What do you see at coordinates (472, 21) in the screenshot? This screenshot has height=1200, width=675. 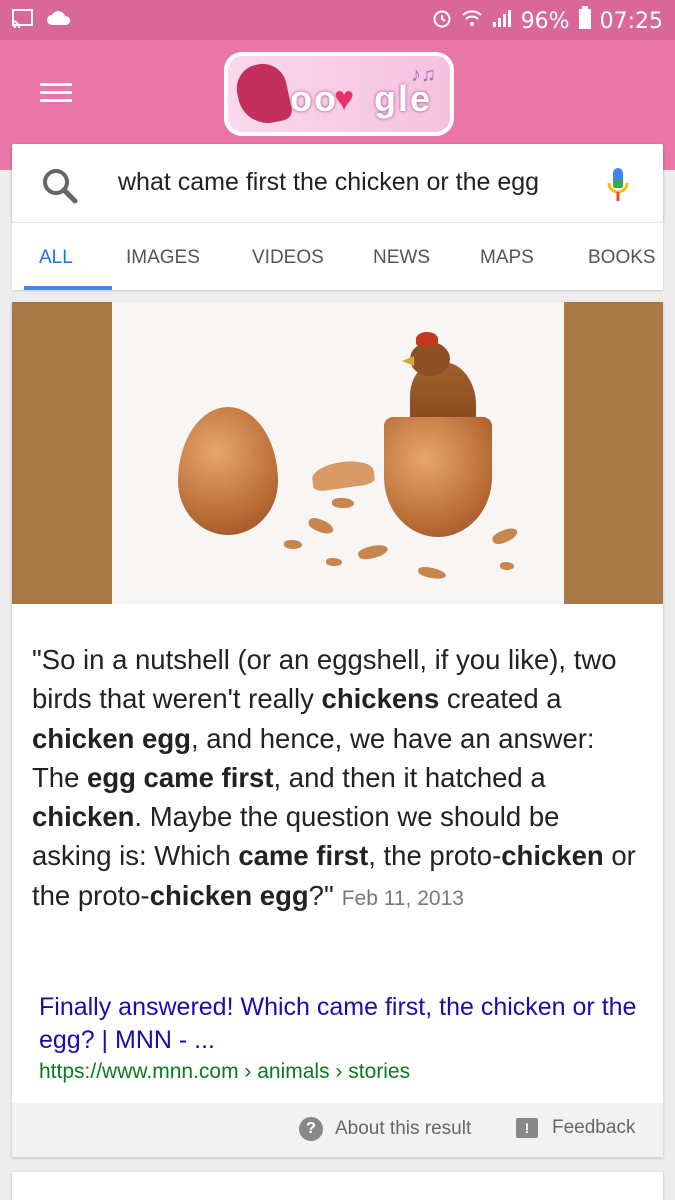 I see `wifi-icon` at bounding box center [472, 21].